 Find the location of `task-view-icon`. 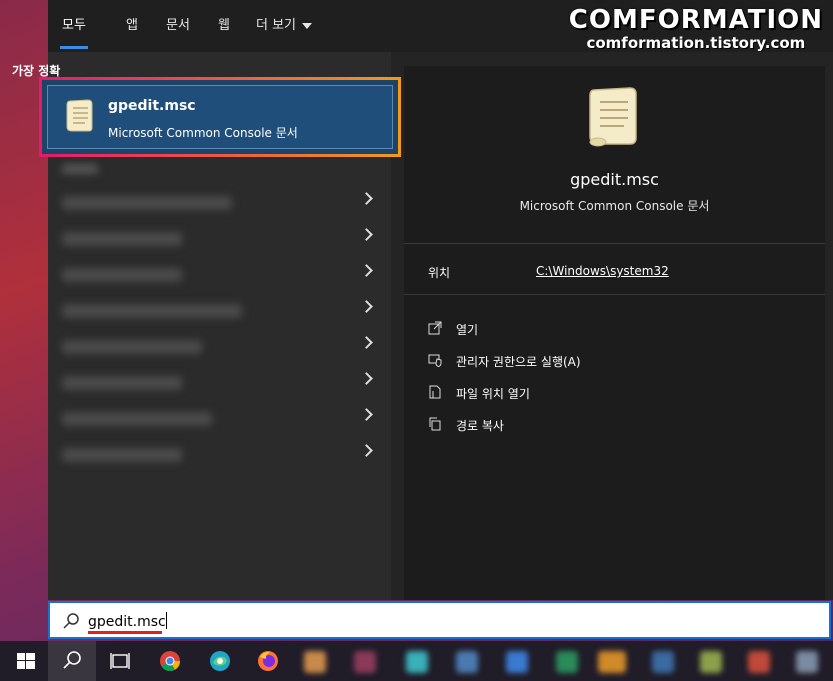

task-view-icon is located at coordinates (120, 661).